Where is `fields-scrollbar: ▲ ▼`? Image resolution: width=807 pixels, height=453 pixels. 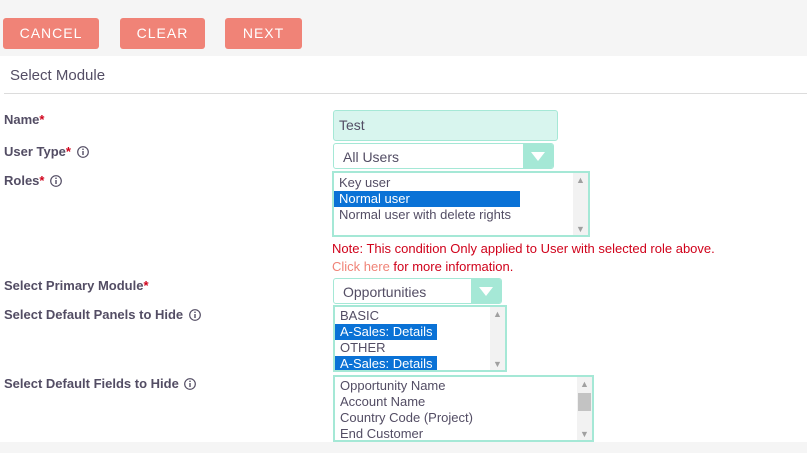 fields-scrollbar: ▲ ▼ is located at coordinates (584, 408).